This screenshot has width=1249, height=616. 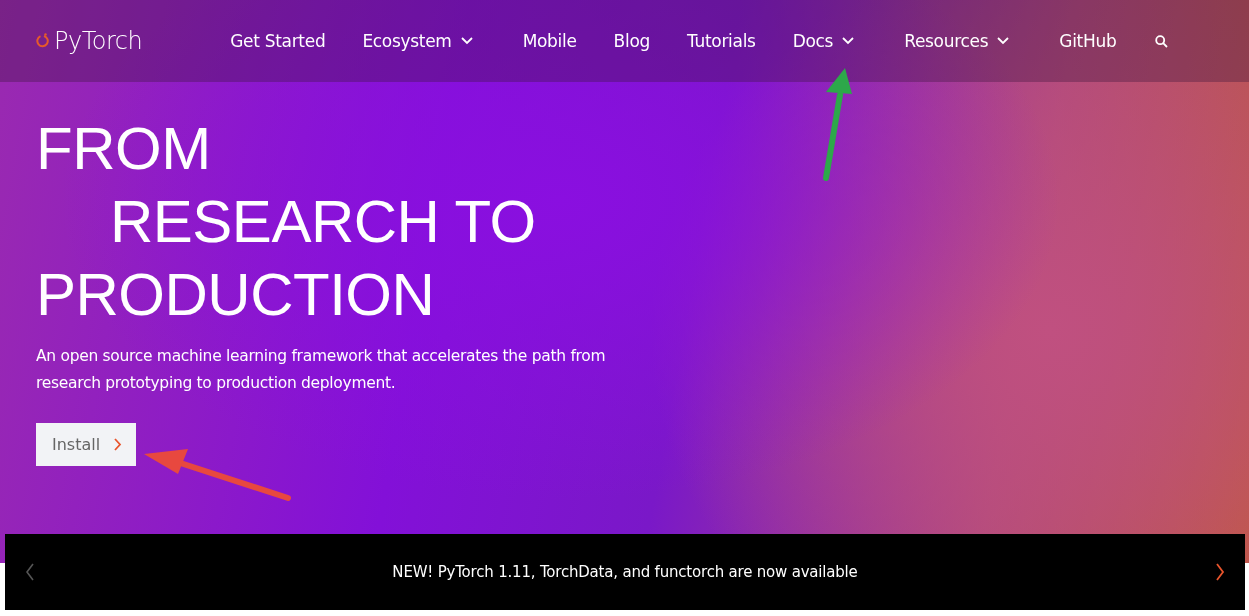 I want to click on nav-link: Ecosystem, so click(x=417, y=41).